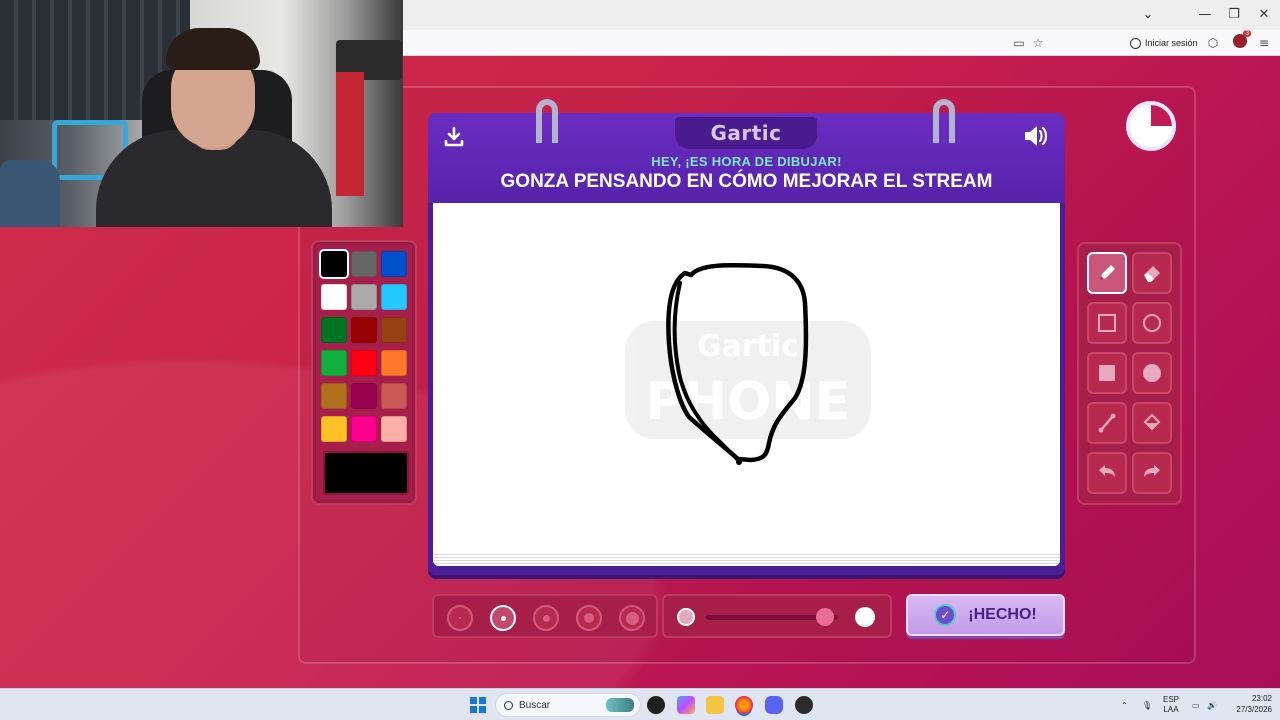 The height and width of the screenshot is (720, 1280). Describe the element at coordinates (1205, 15) in the screenshot. I see `minimize-button: —` at that location.